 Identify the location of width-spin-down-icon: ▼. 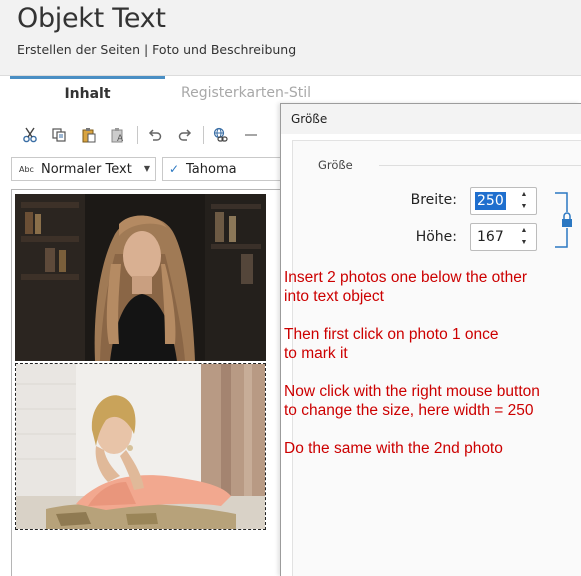
(524, 206).